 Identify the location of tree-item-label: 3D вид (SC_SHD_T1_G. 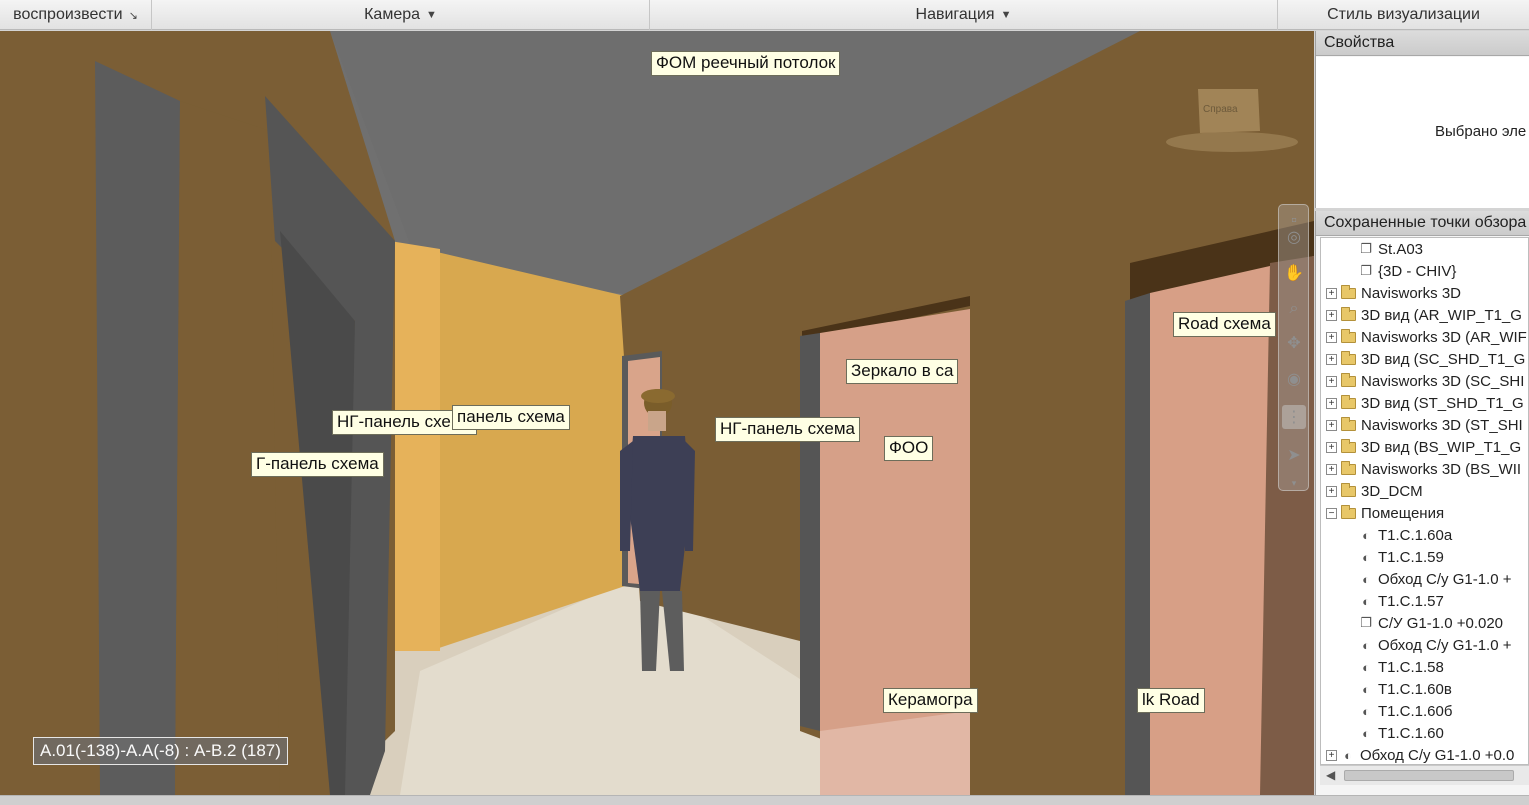
(1443, 359).